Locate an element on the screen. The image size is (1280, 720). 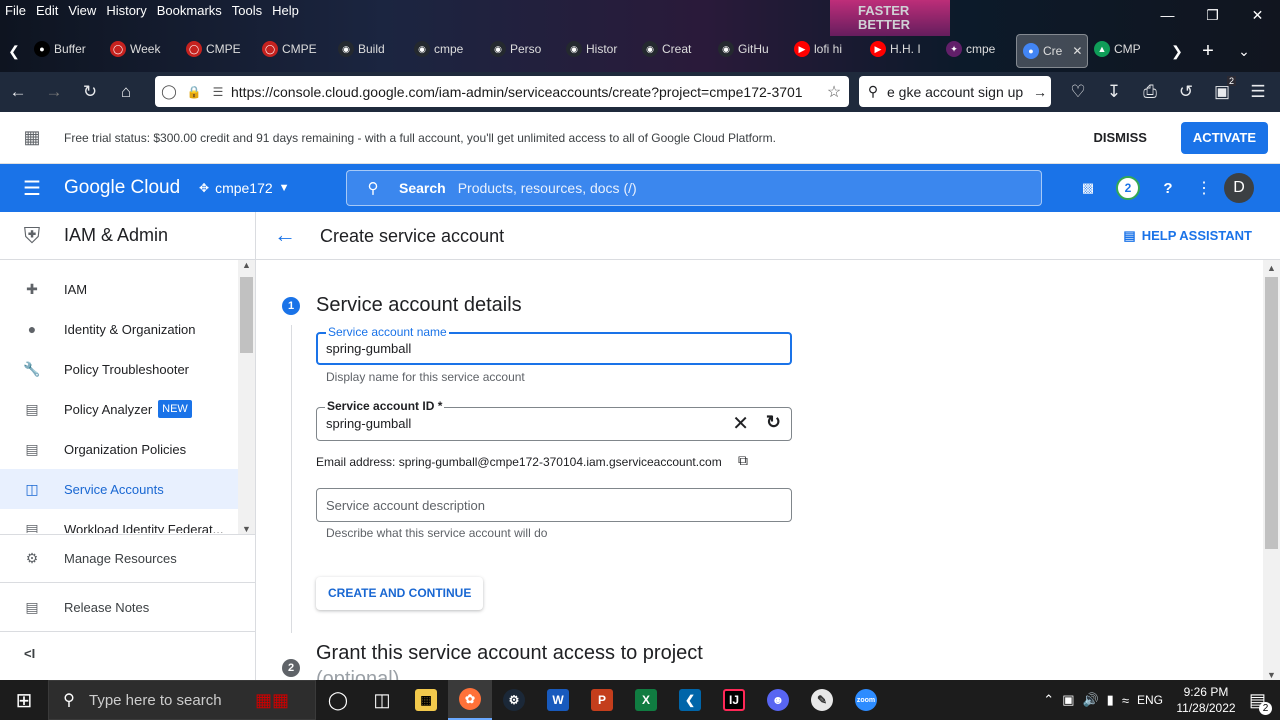
action-center-icon: ▤ 2 is located at coordinates (1260, 702).